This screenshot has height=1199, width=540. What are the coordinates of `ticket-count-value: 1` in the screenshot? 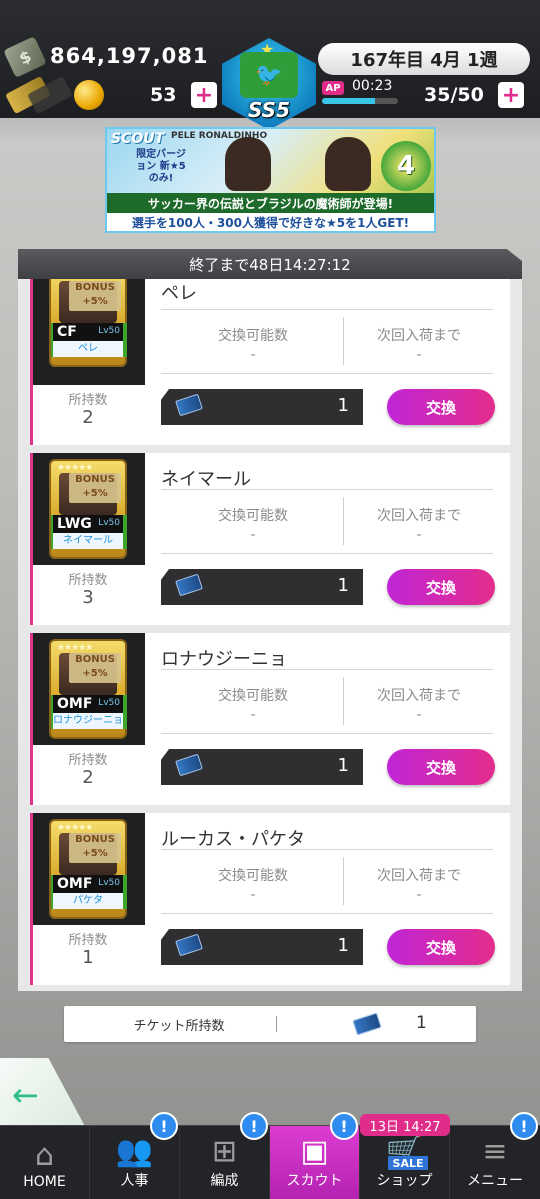 It's located at (421, 1023).